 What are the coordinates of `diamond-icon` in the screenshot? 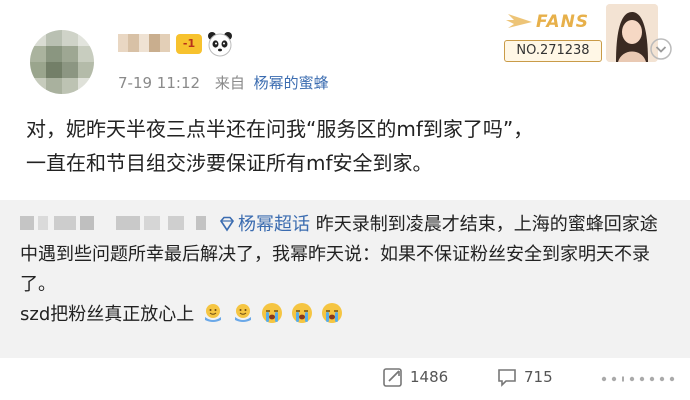 It's located at (227, 224).